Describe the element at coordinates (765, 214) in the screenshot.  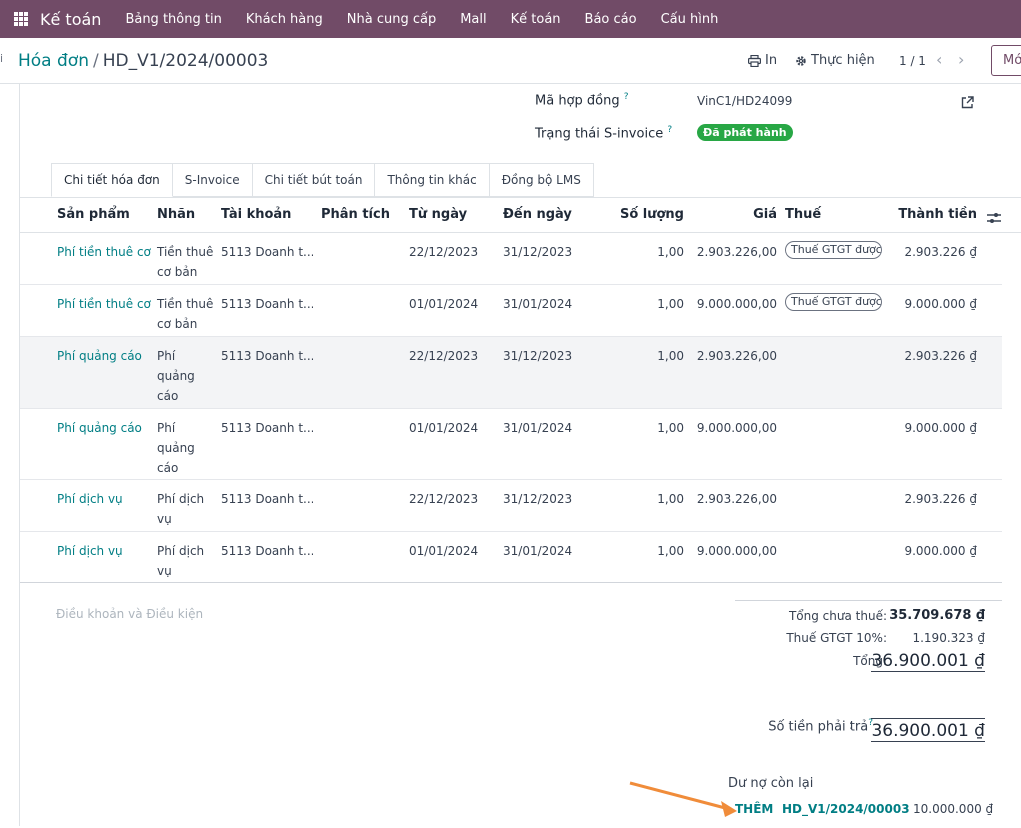
I see `column-header-price: Giá` at that location.